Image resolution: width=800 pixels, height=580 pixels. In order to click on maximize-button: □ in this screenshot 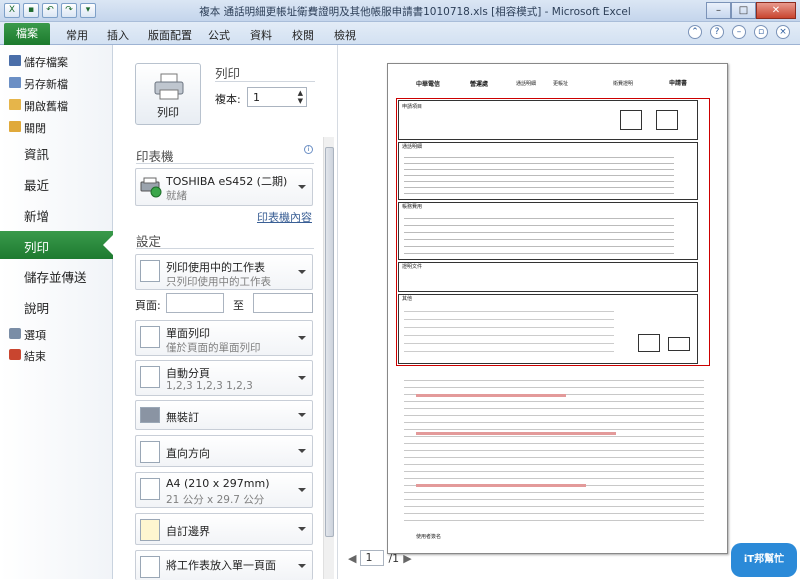, I will do `click(743, 10)`.